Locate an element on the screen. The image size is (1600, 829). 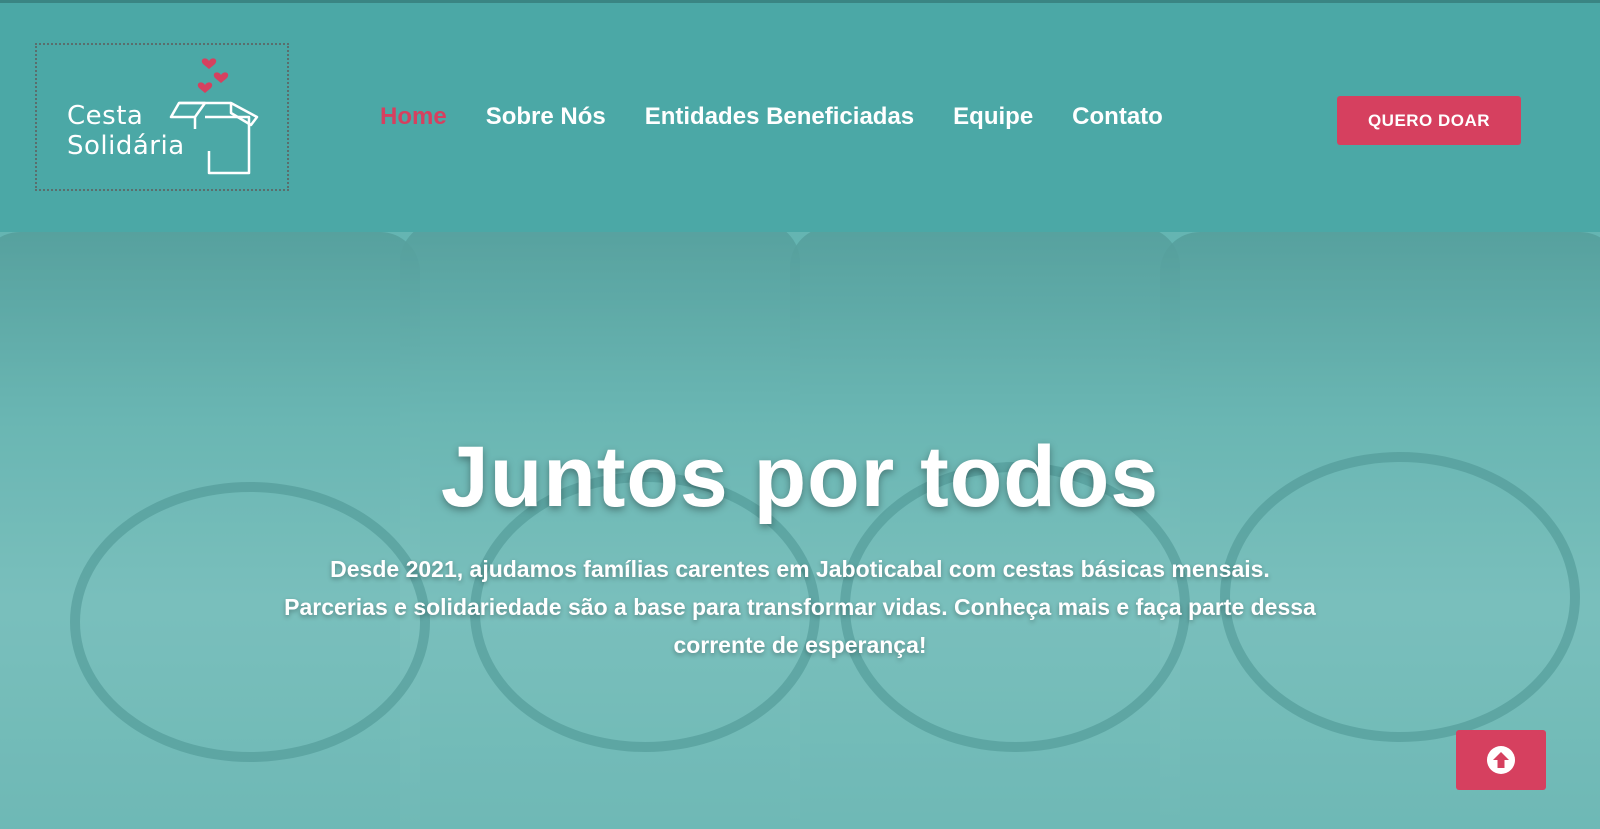
hero-text-line: corrente de esperança! is located at coordinates (800, 645).